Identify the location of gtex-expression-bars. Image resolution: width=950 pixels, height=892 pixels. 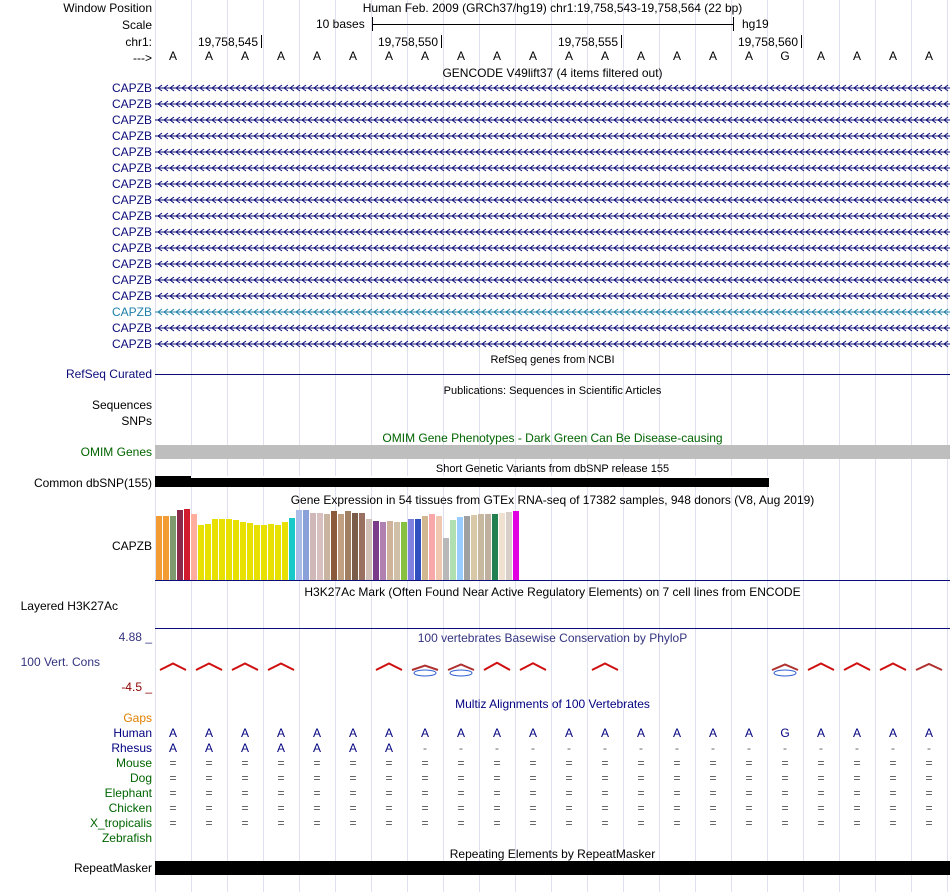
(552, 542).